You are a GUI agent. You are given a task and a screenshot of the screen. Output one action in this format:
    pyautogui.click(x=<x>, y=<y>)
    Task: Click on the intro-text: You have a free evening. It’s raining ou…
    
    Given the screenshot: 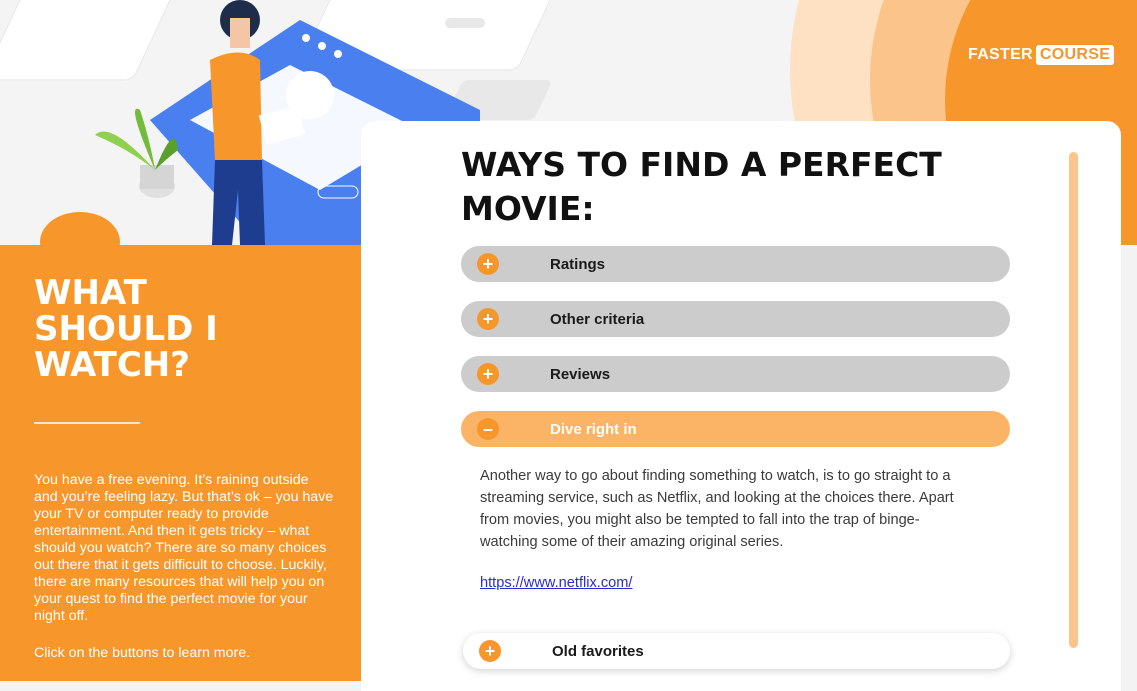 What is the action you would take?
    pyautogui.click(x=184, y=548)
    